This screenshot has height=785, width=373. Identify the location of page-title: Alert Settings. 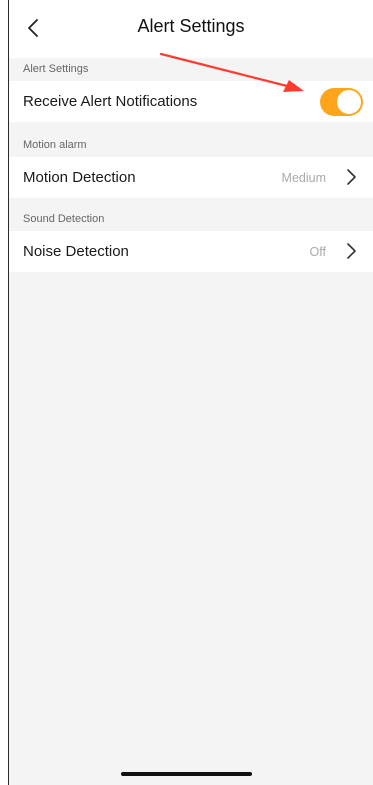
(191, 26).